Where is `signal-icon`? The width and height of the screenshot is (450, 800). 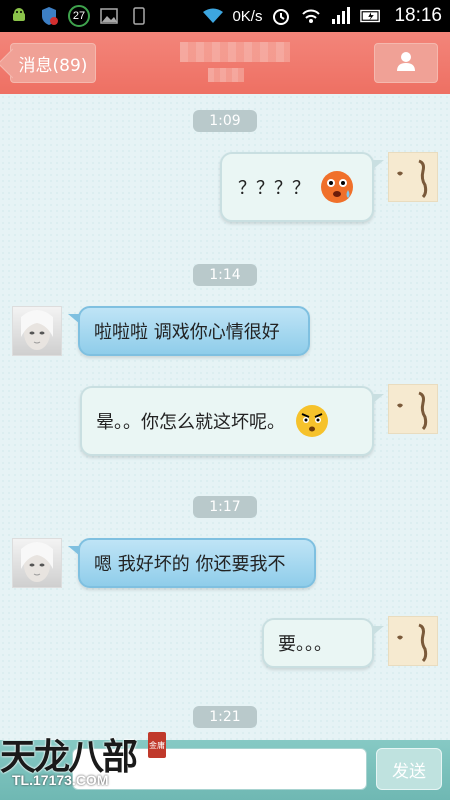 signal-icon is located at coordinates (341, 16).